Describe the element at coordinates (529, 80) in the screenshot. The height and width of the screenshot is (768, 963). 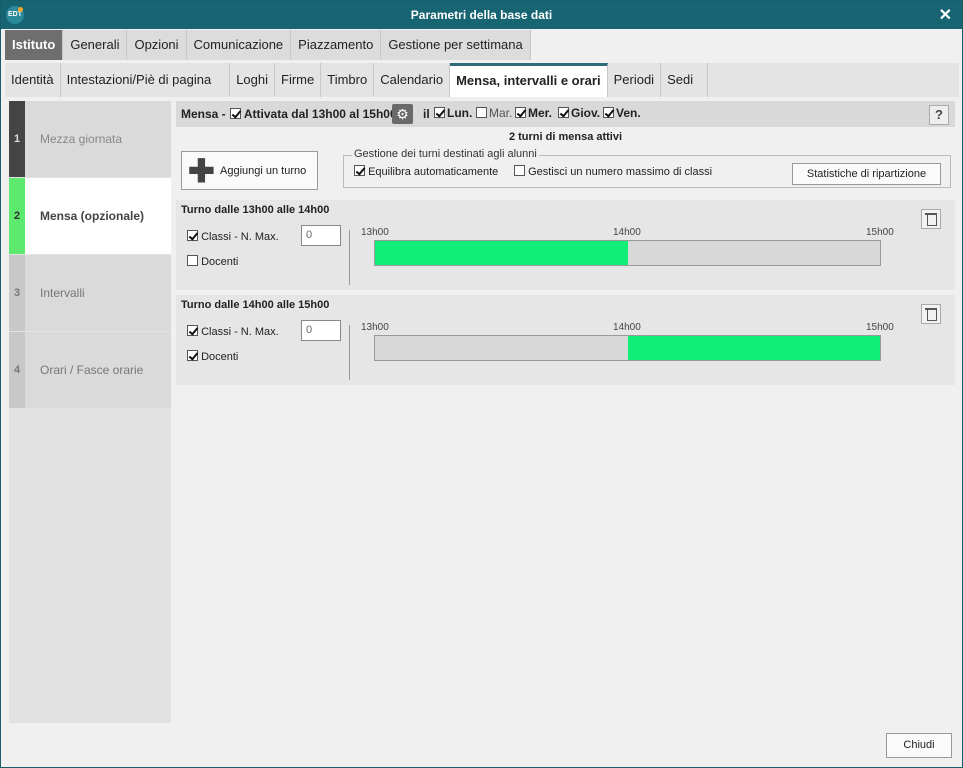
I see `tab-mensa-intervalli-orari: Mensa, intervalli e orari` at that location.